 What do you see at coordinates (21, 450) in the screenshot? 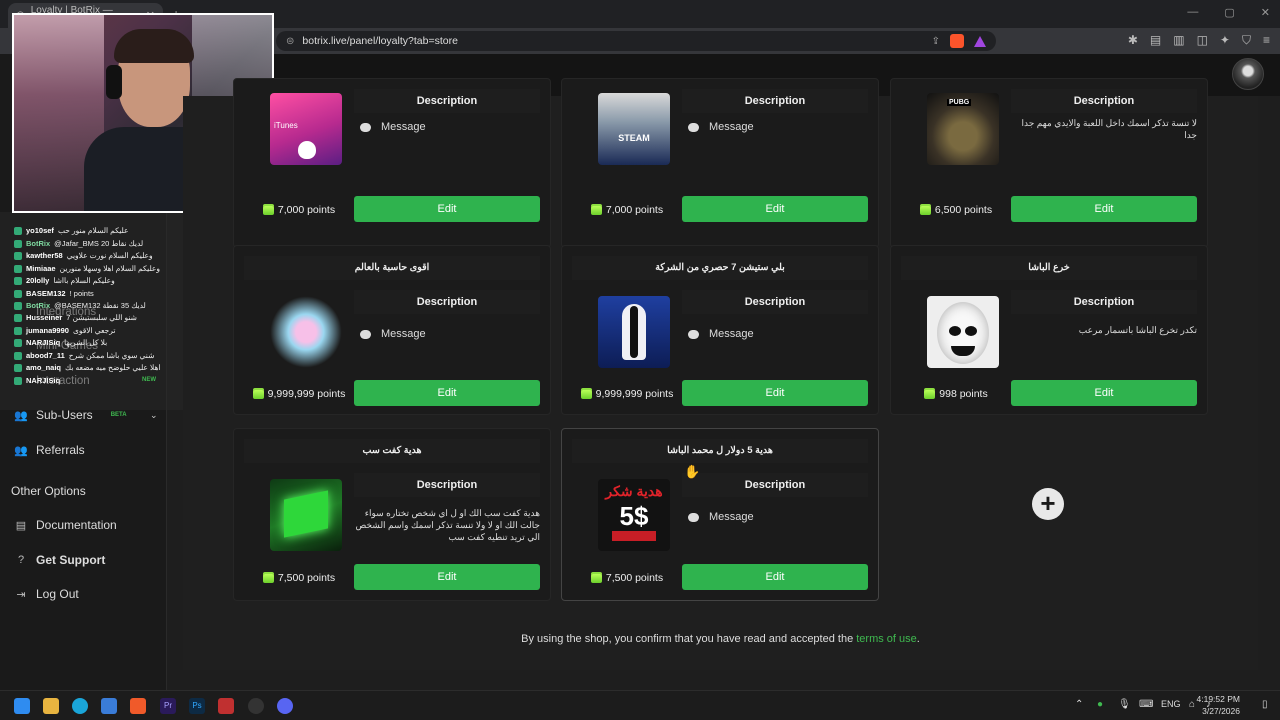
I see `referrals-icon: 👥` at bounding box center [21, 450].